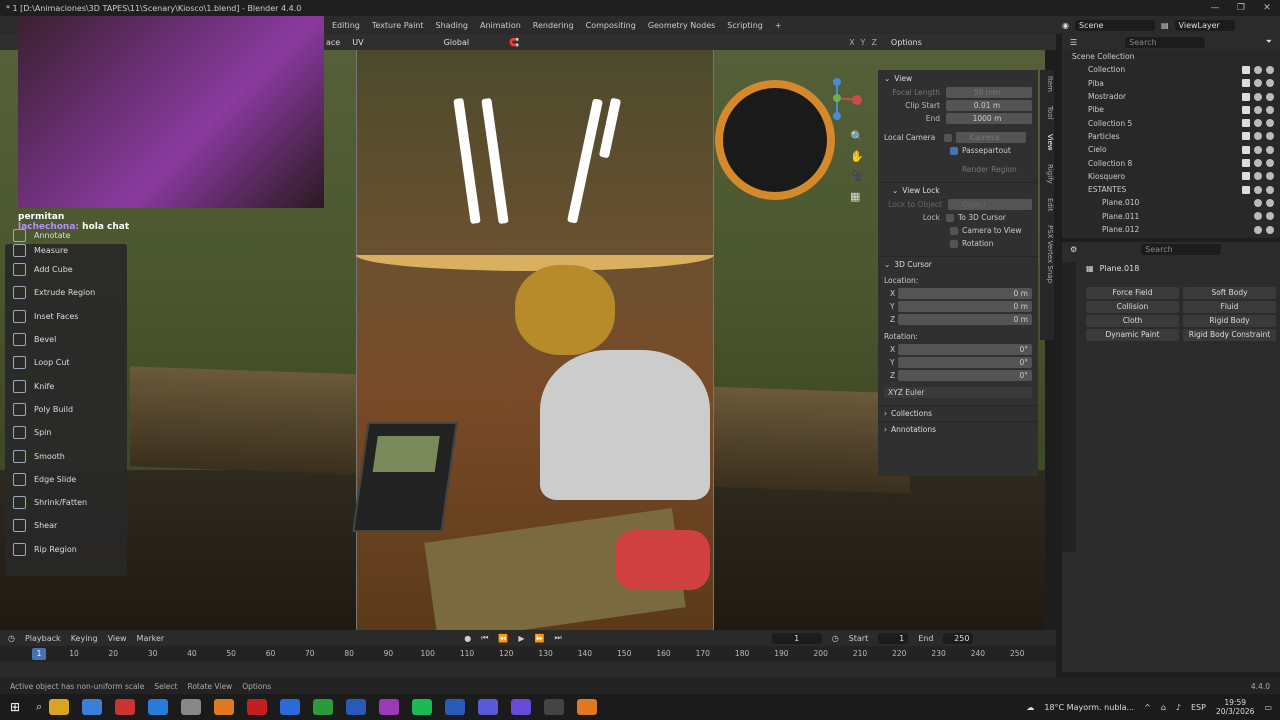 The height and width of the screenshot is (720, 1280). What do you see at coordinates (1178, 707) in the screenshot?
I see `speaker-icon: ♪` at bounding box center [1178, 707].